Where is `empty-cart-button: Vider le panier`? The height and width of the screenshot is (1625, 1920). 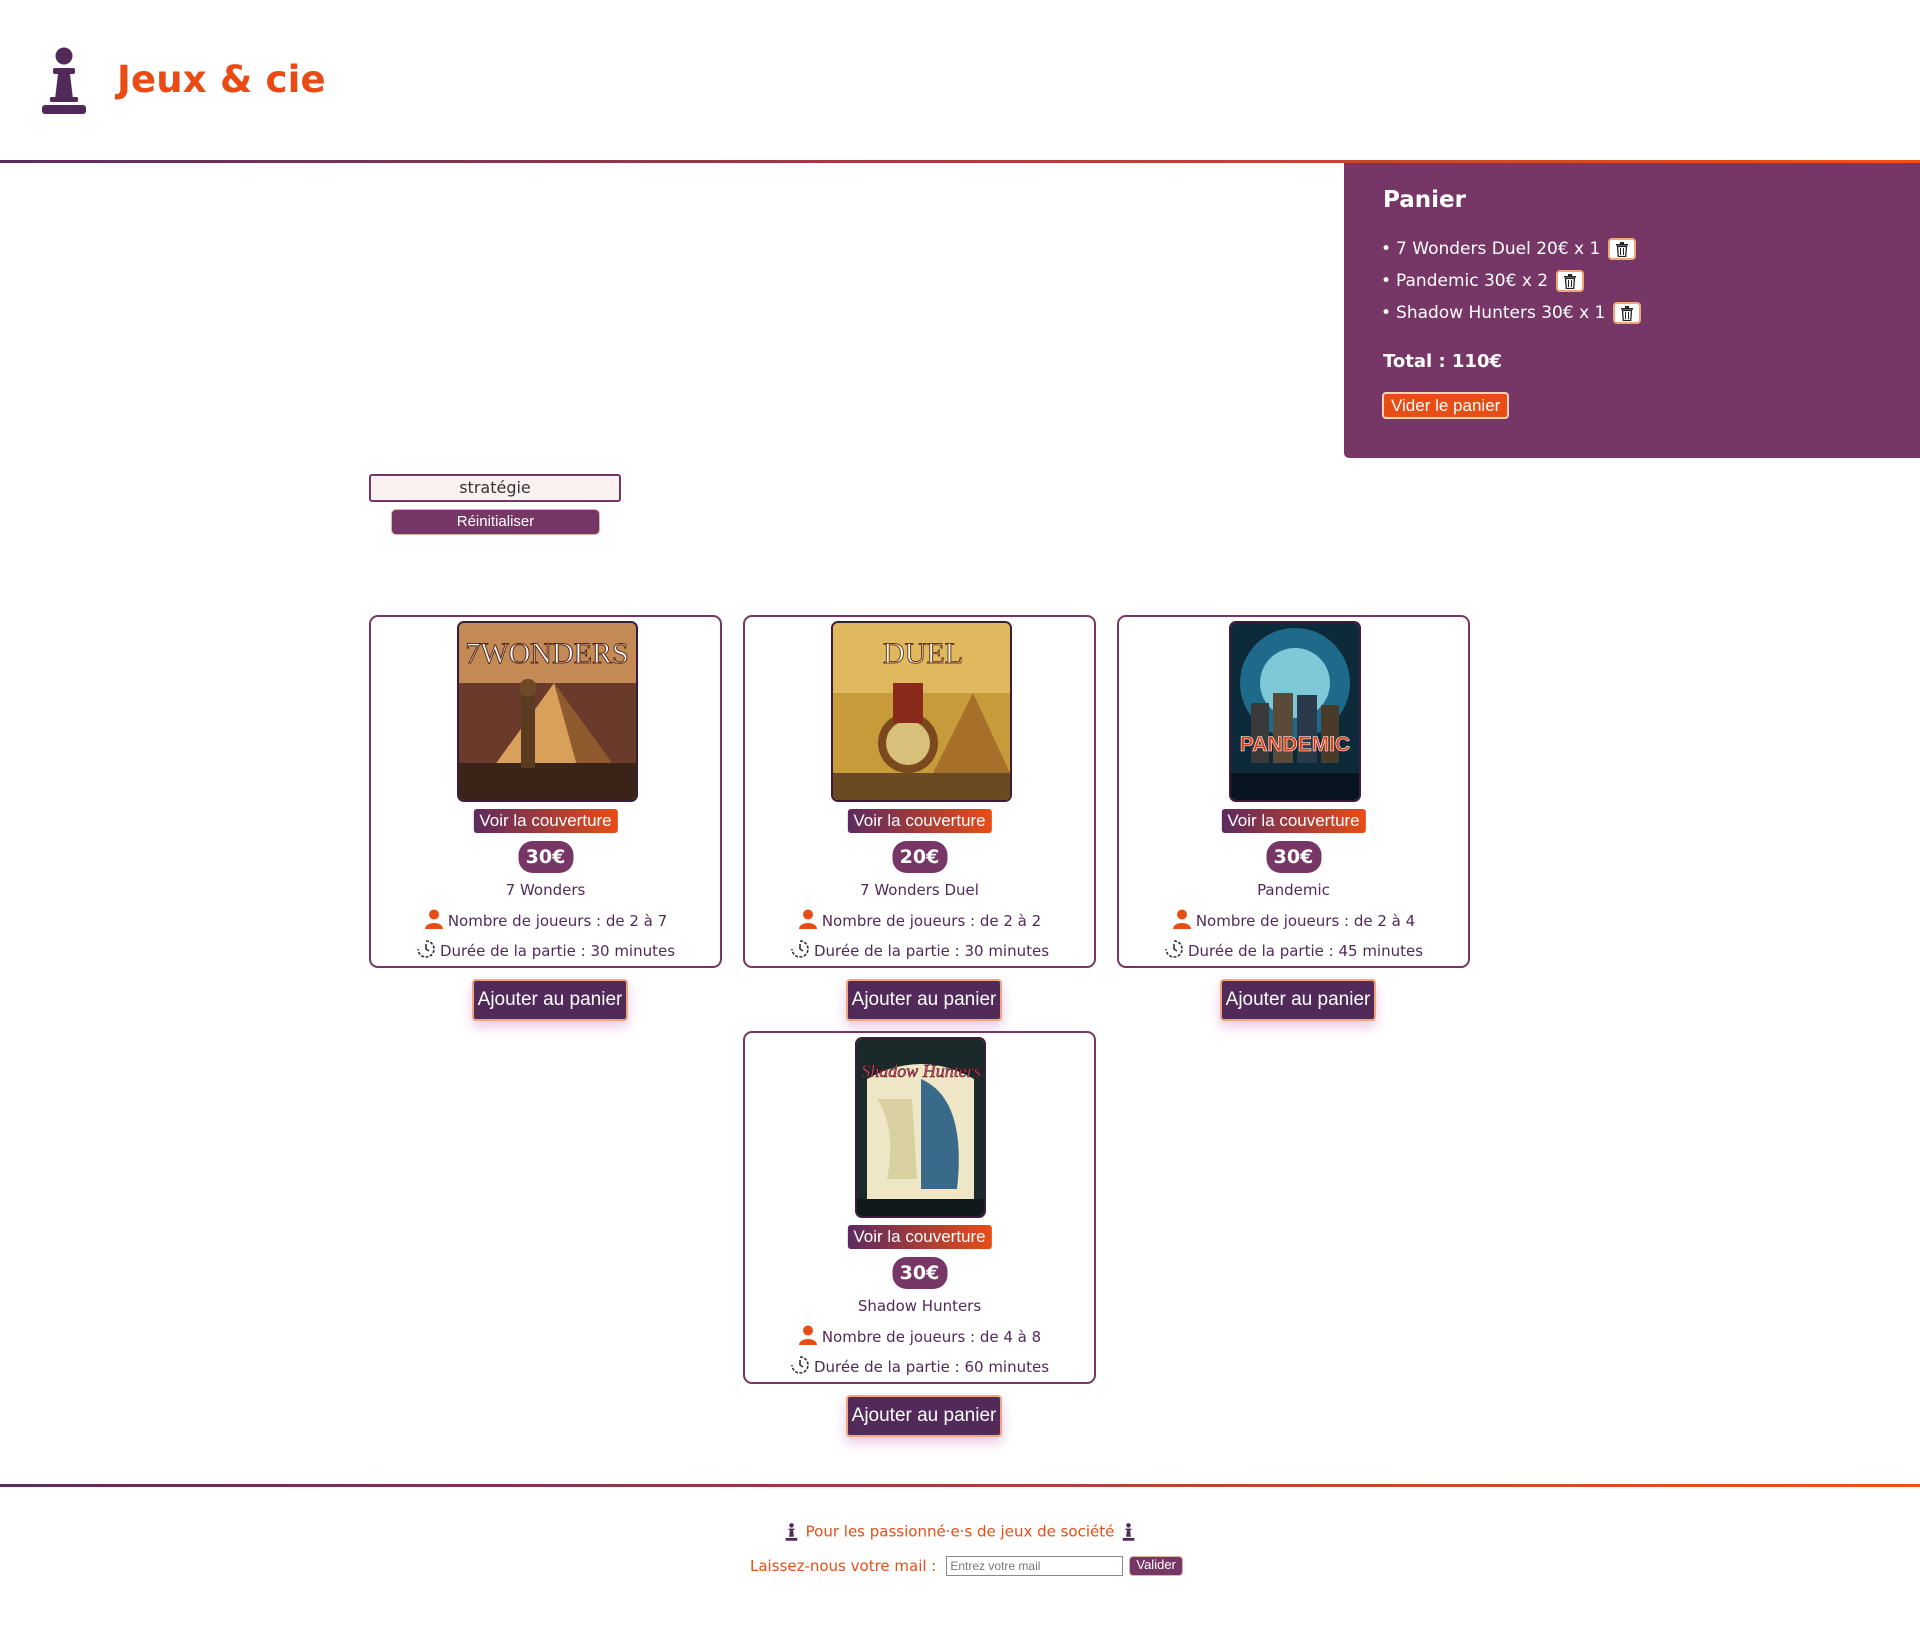 empty-cart-button: Vider le panier is located at coordinates (1446, 405).